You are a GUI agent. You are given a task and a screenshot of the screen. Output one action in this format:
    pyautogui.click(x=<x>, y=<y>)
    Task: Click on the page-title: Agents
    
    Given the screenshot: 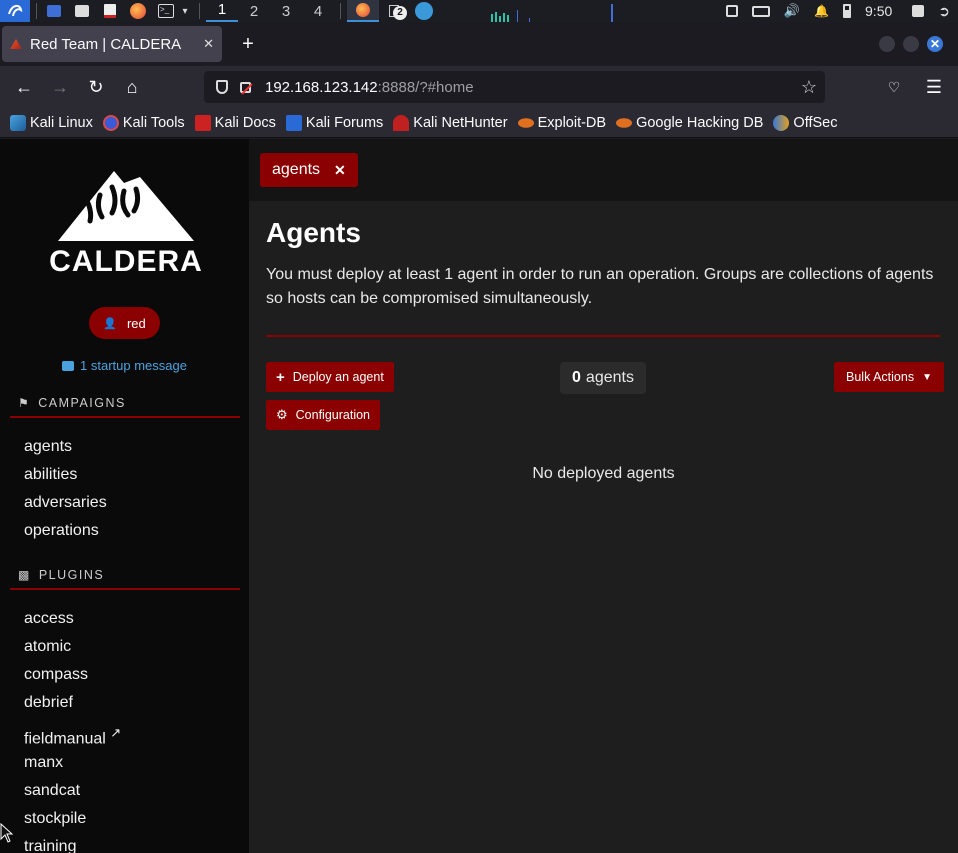 What is the action you would take?
    pyautogui.click(x=313, y=232)
    